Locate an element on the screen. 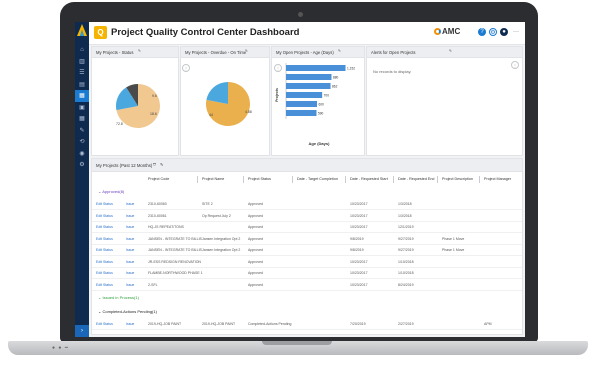  column-header: Project Manager is located at coordinates (497, 179).